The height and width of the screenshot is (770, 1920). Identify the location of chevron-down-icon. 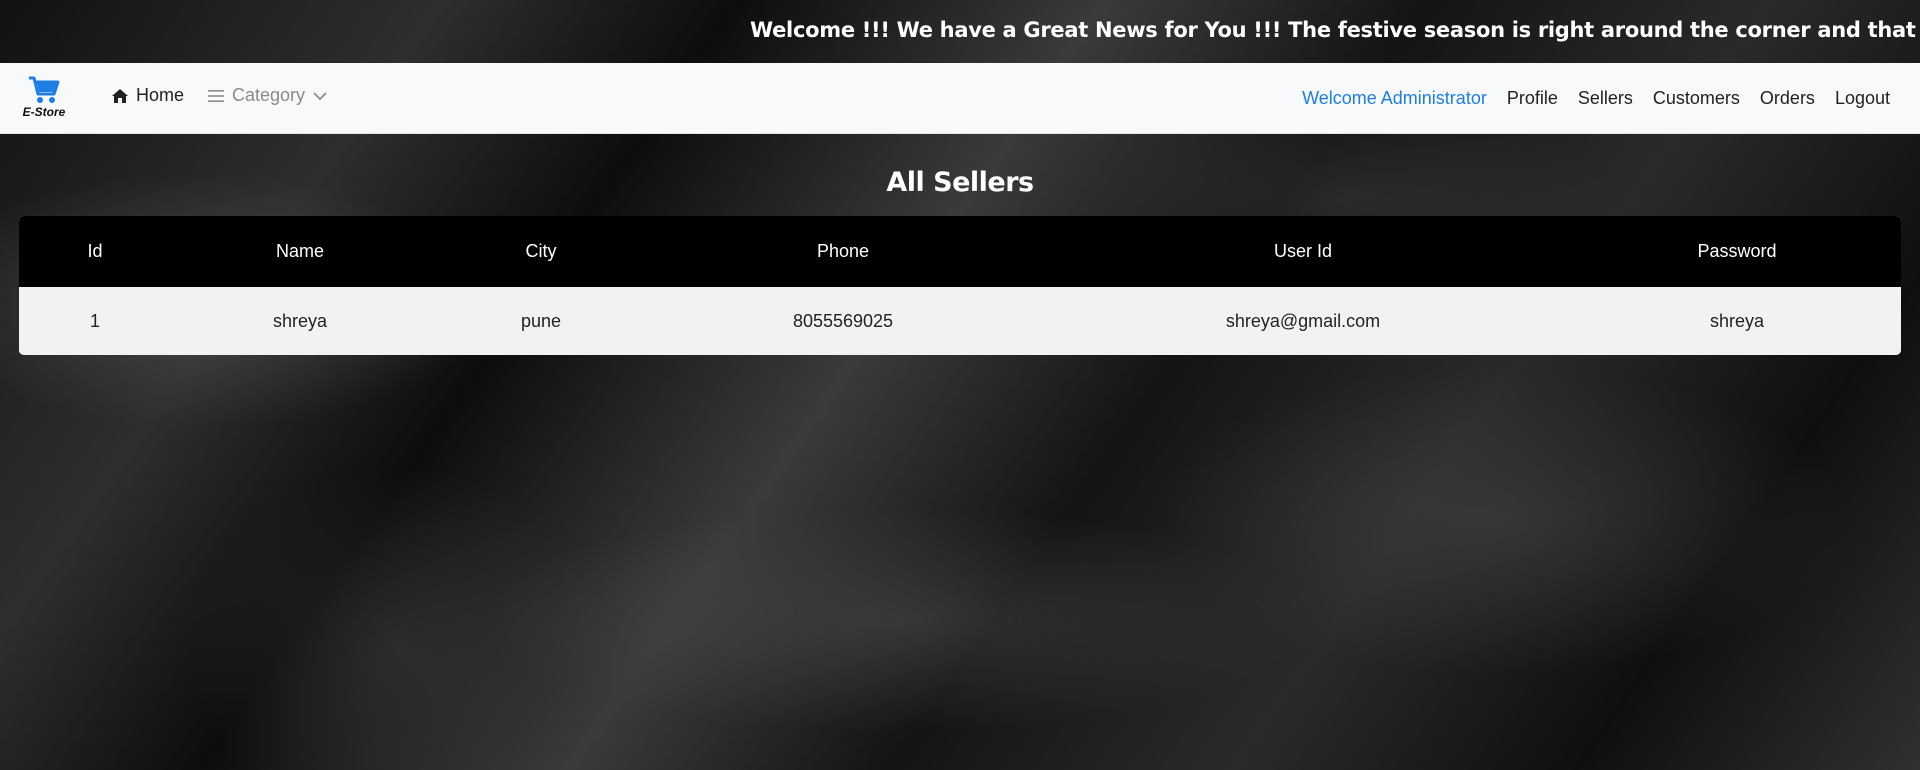
(320, 96).